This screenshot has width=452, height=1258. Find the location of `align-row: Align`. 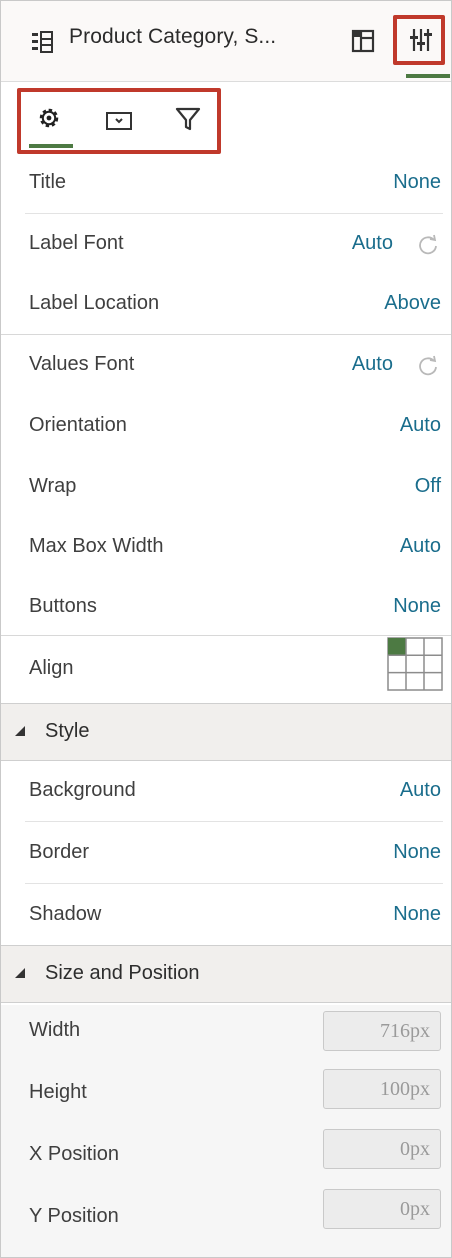

align-row: Align is located at coordinates (226, 669).